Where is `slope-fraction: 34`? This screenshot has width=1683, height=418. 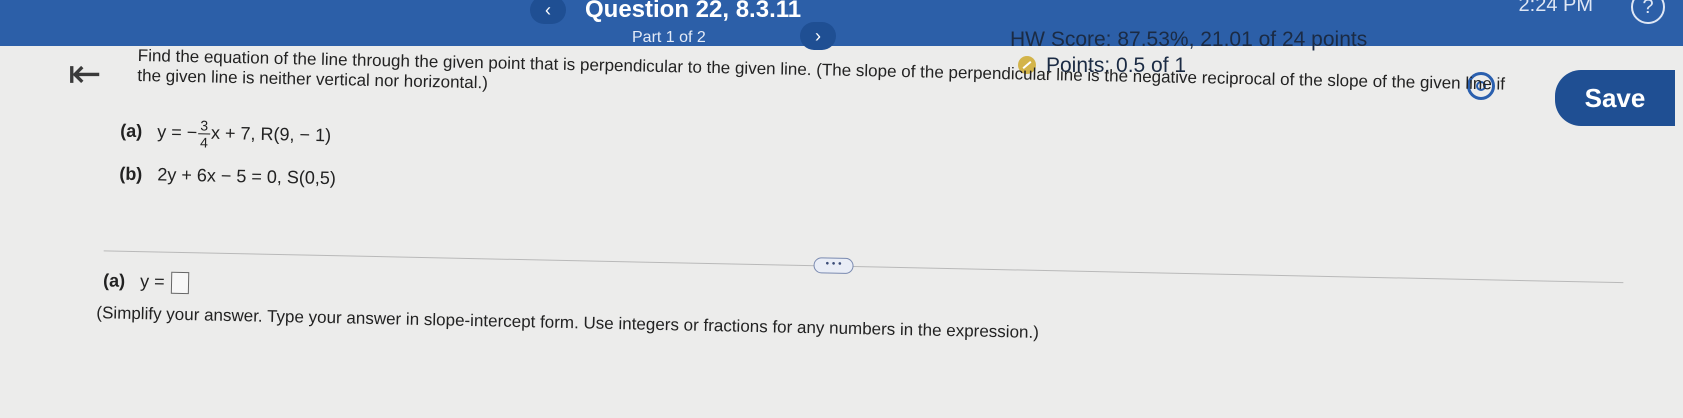 slope-fraction: 34 is located at coordinates (204, 134).